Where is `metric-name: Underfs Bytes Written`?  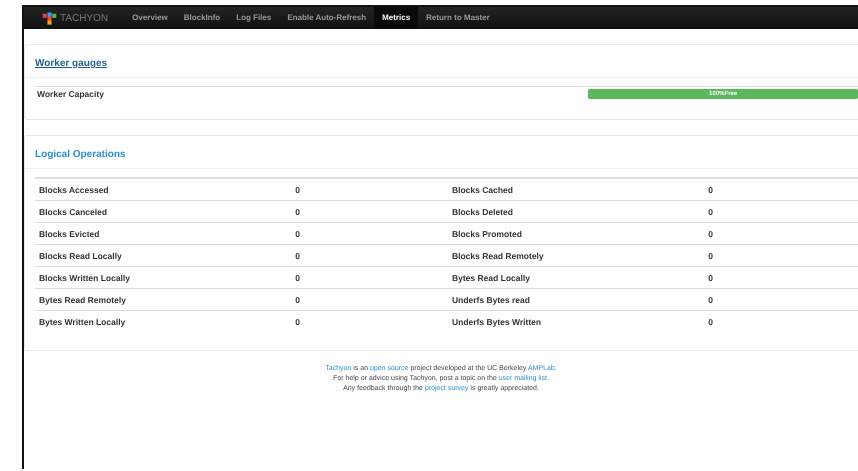 metric-name: Underfs Bytes Written is located at coordinates (576, 321).